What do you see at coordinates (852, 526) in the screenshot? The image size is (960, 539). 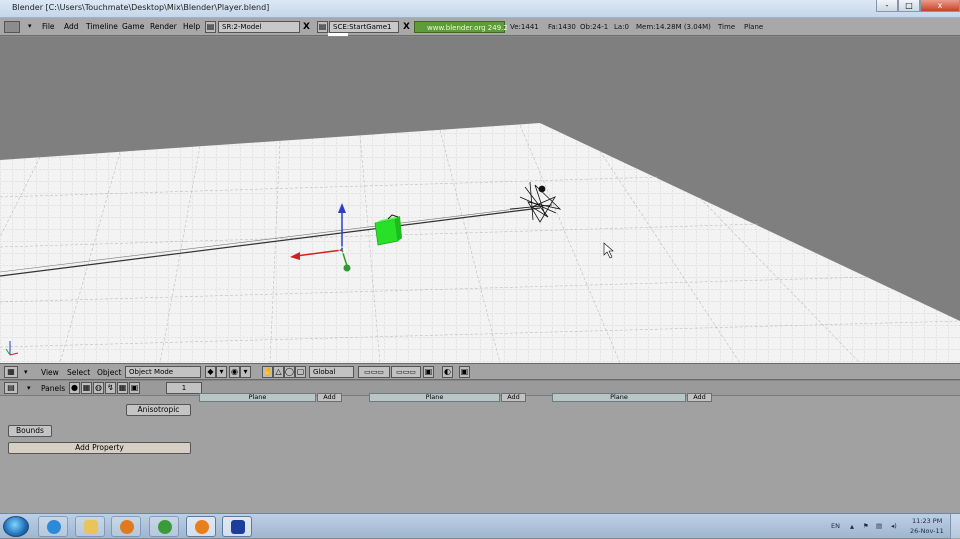 I see `tray-arrow-icon: ▴` at bounding box center [852, 526].